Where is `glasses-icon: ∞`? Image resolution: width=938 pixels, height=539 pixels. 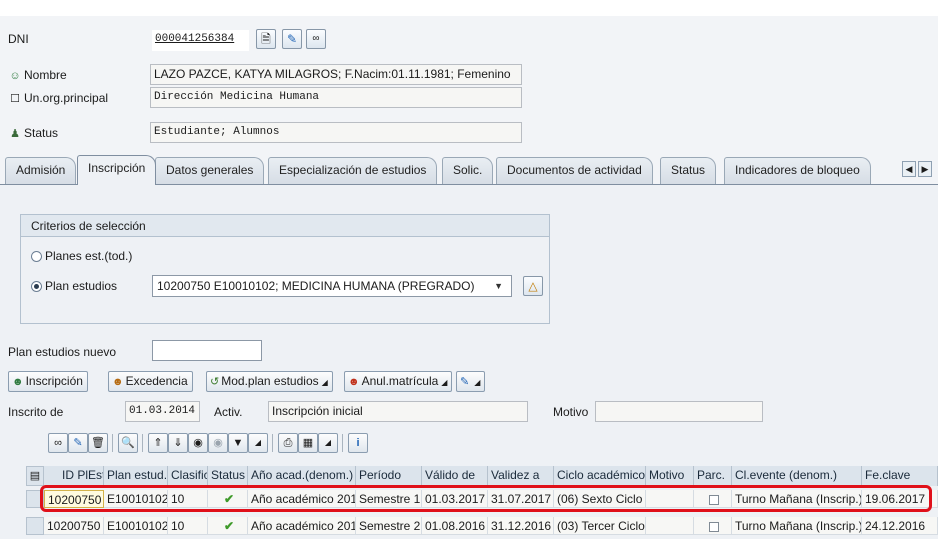 glasses-icon: ∞ is located at coordinates (316, 39).